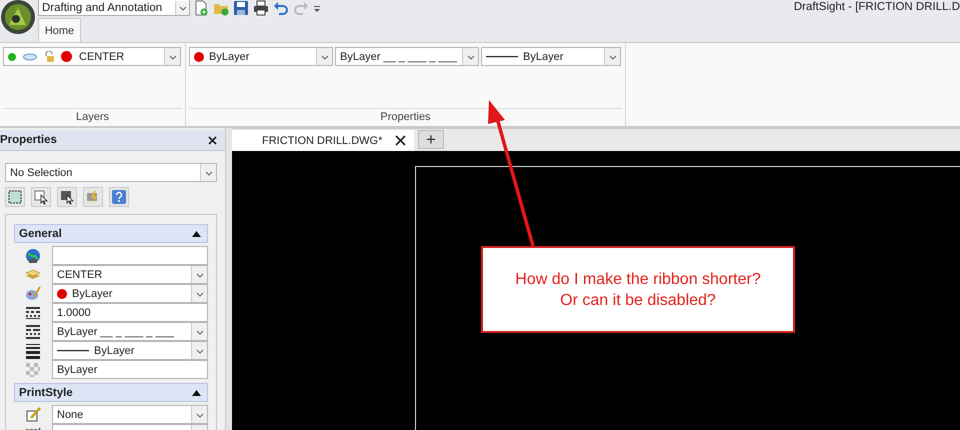 This screenshot has width=960, height=430. I want to click on layer-dropdown: CENTER, so click(92, 56).